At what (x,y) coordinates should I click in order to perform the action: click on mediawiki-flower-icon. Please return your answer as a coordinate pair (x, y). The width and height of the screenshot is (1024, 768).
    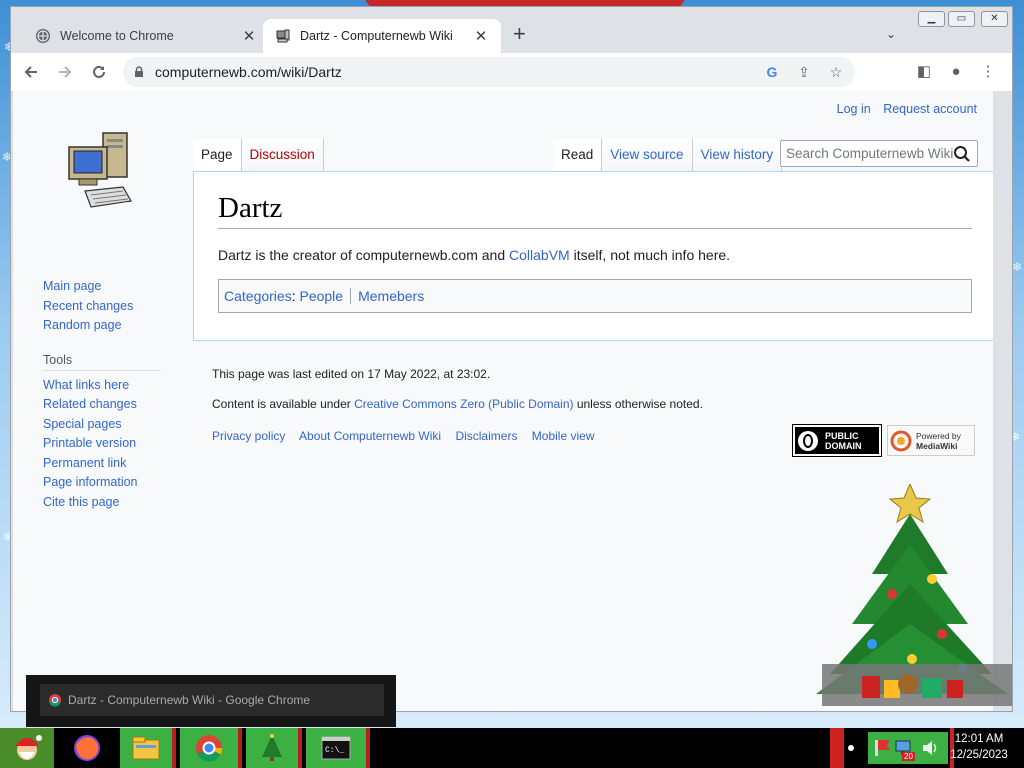
    Looking at the image, I should click on (901, 440).